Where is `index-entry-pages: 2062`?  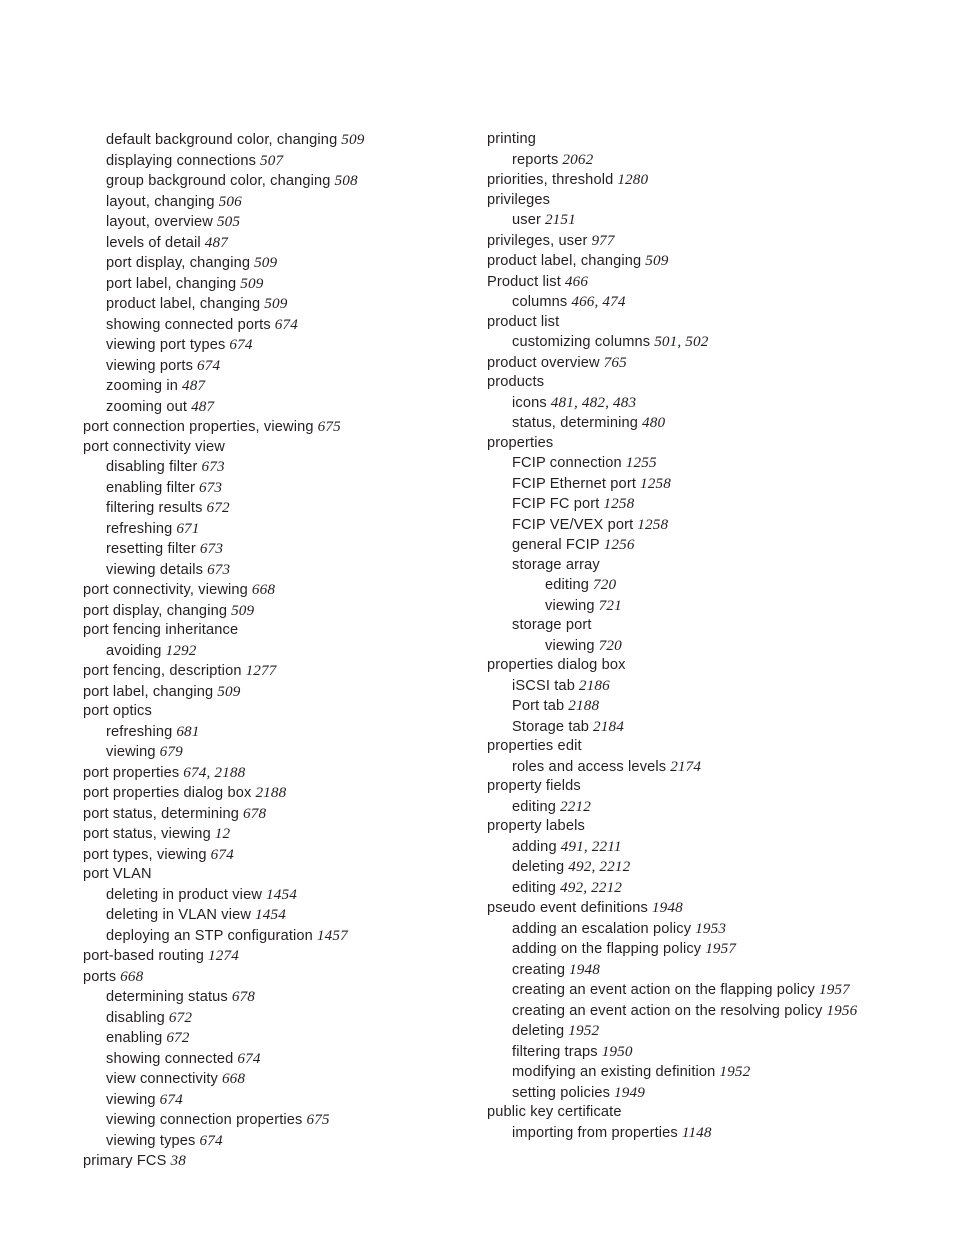 index-entry-pages: 2062 is located at coordinates (578, 159).